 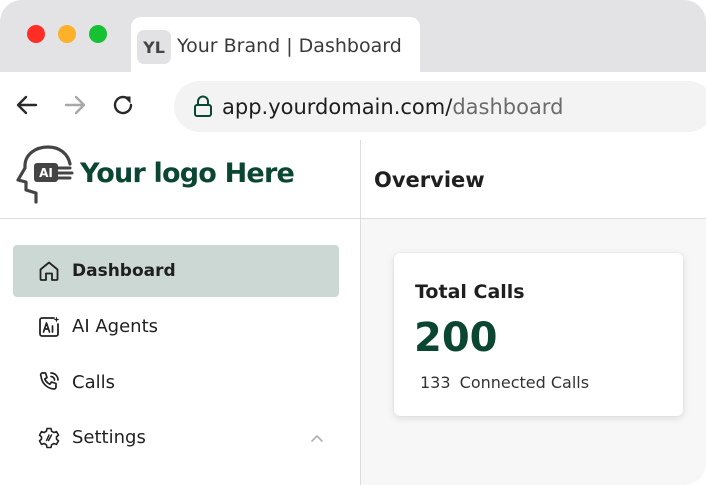 I want to click on lock-icon, so click(x=203, y=106).